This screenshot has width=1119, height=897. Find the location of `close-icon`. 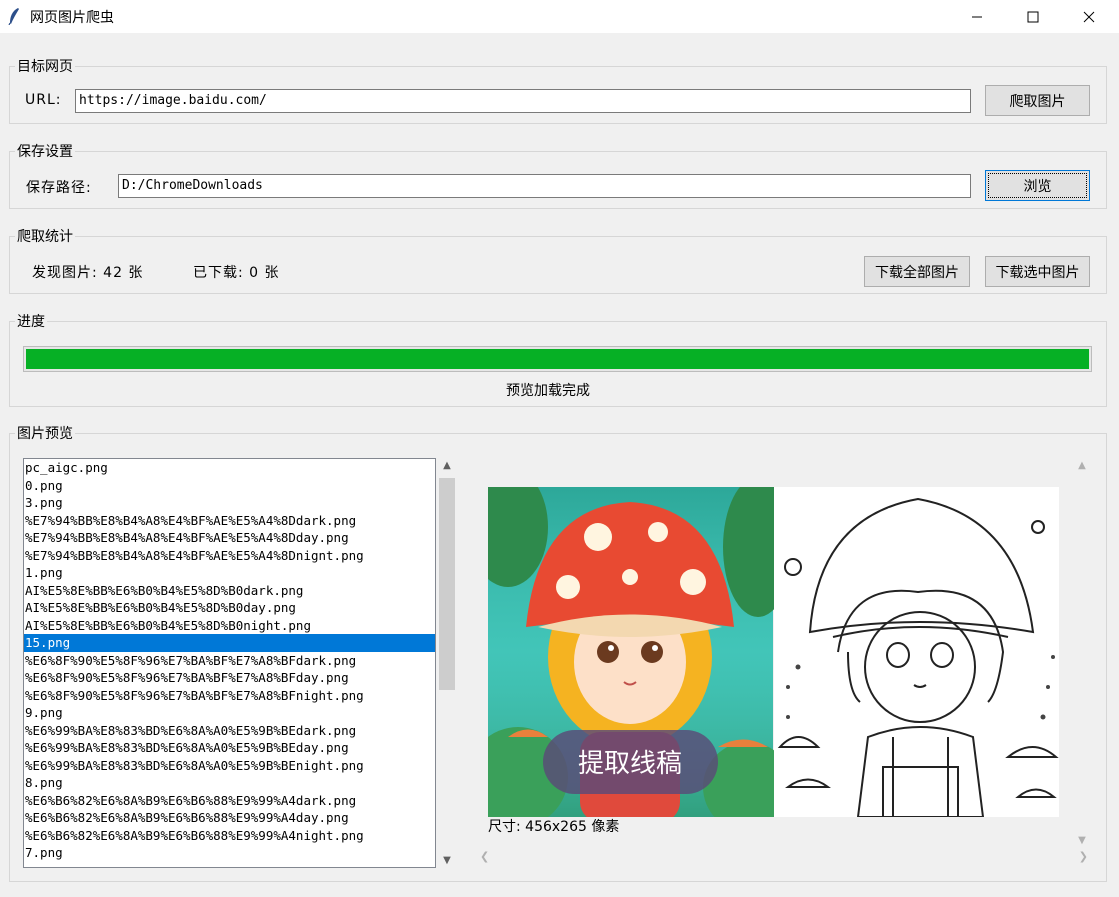

close-icon is located at coordinates (1089, 16).